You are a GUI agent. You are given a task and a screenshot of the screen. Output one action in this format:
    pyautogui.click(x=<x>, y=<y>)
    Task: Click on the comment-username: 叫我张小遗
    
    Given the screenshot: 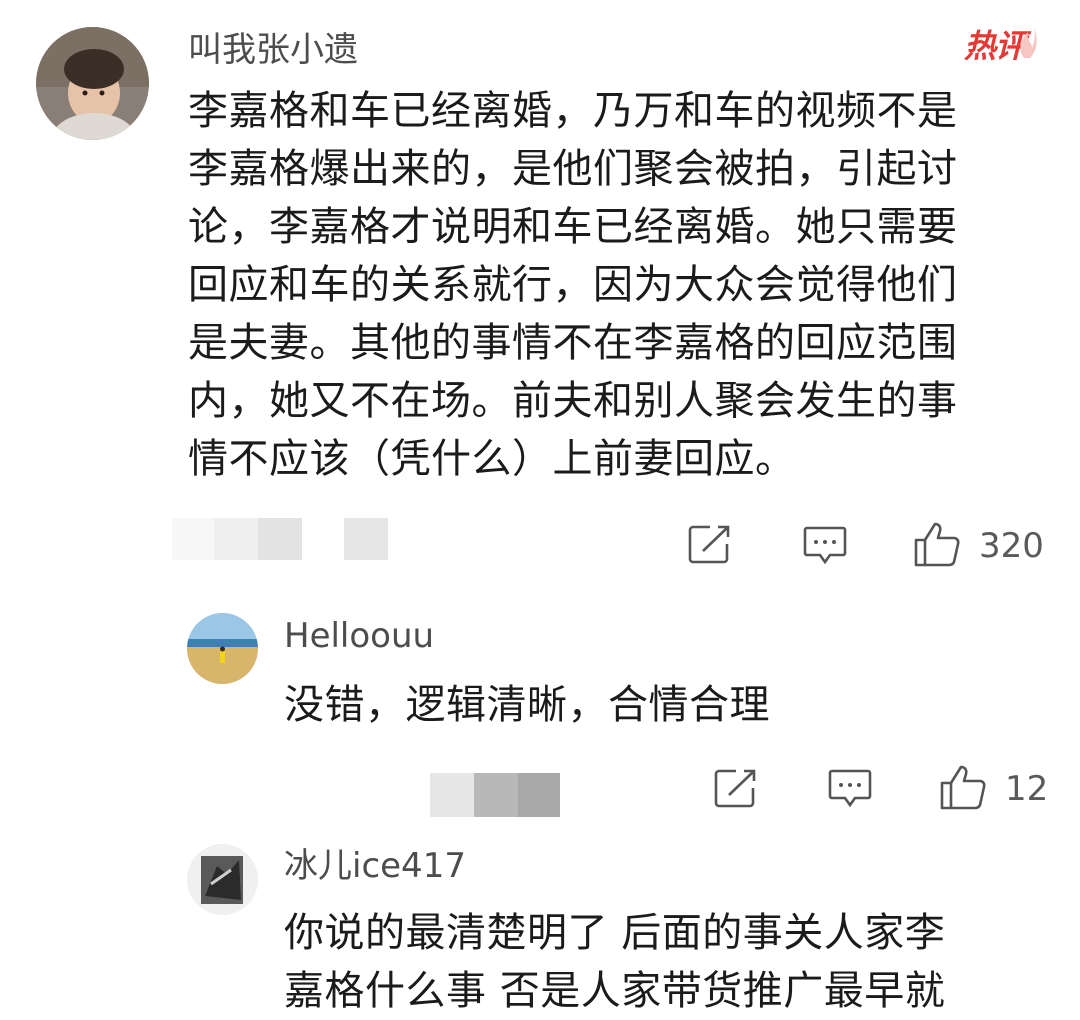 What is the action you would take?
    pyautogui.click(x=273, y=50)
    